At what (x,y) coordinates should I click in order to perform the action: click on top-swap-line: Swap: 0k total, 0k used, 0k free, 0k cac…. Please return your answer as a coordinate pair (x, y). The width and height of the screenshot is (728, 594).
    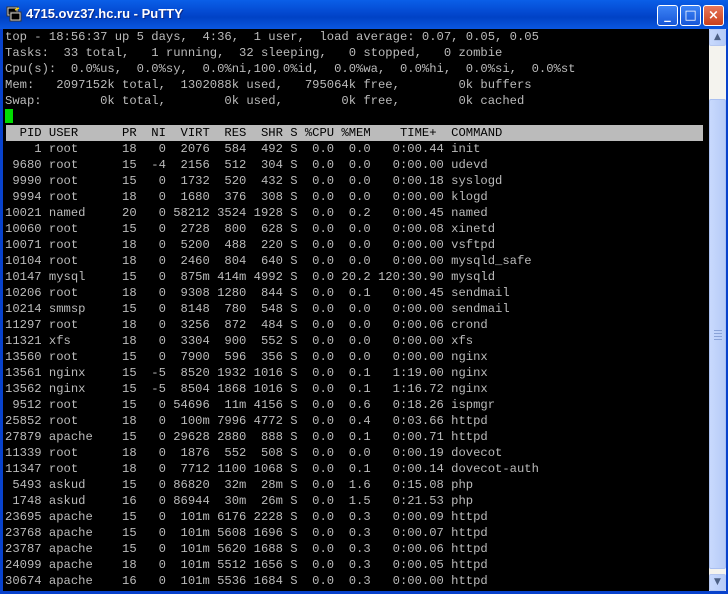
    Looking at the image, I should click on (265, 101).